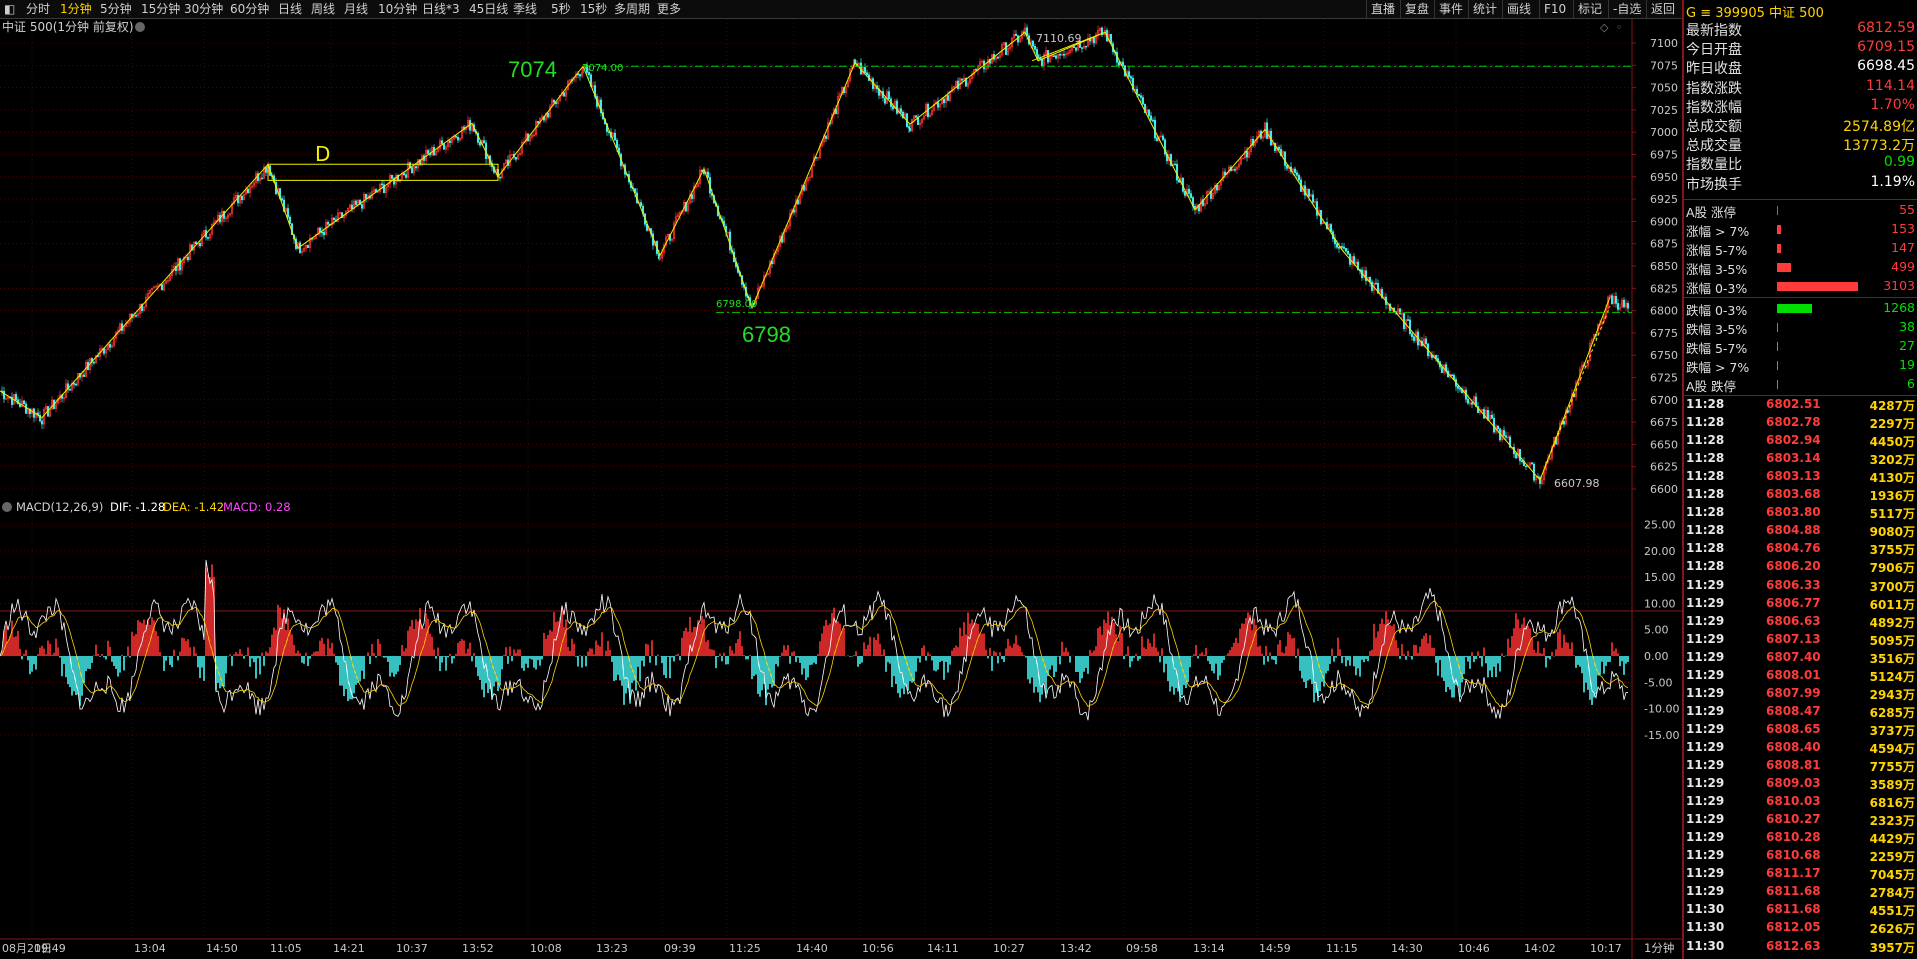 The height and width of the screenshot is (959, 1917). What do you see at coordinates (1604, 27) in the screenshot?
I see `diamond-icon: ◇` at bounding box center [1604, 27].